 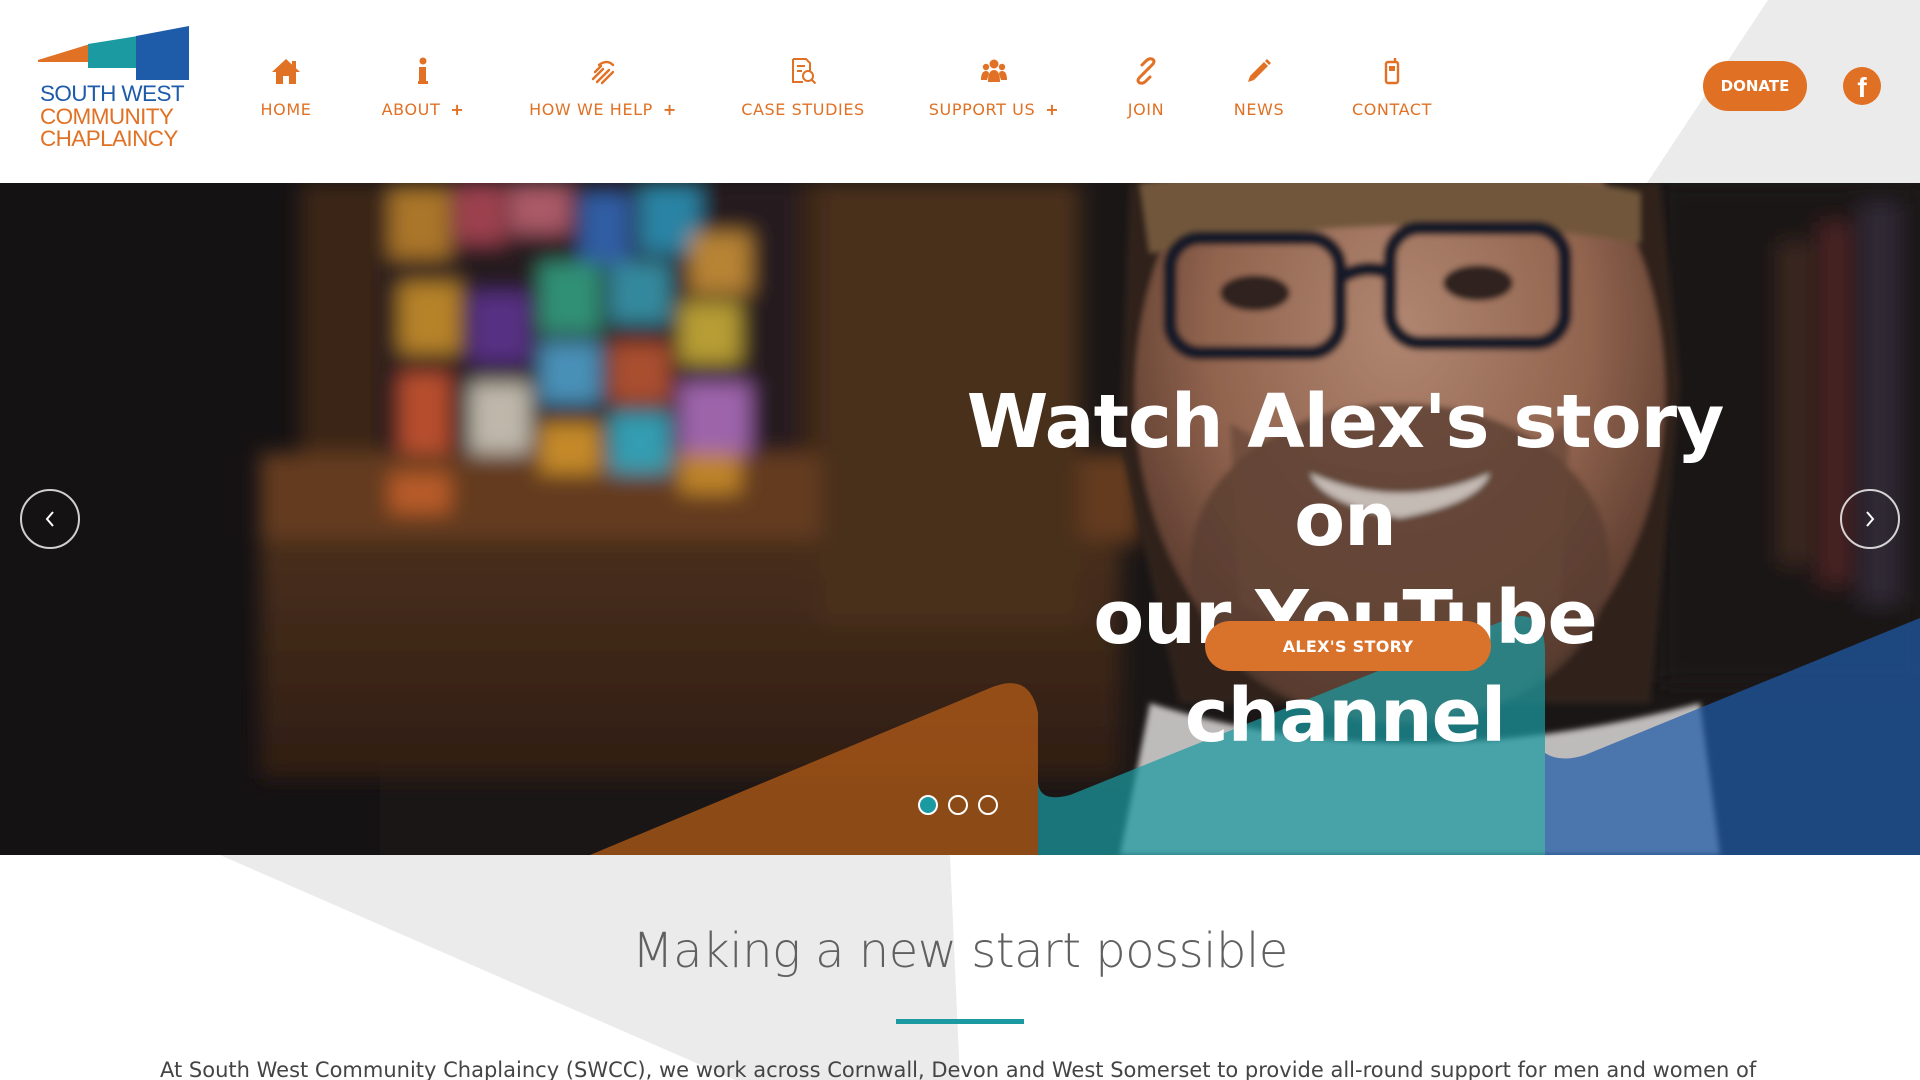 What do you see at coordinates (960, 951) in the screenshot?
I see `section-title: Making a new start possible` at bounding box center [960, 951].